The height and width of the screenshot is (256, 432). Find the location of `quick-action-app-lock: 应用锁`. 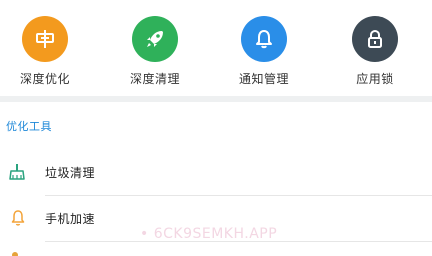

quick-action-app-lock: 应用锁 is located at coordinates (375, 48).